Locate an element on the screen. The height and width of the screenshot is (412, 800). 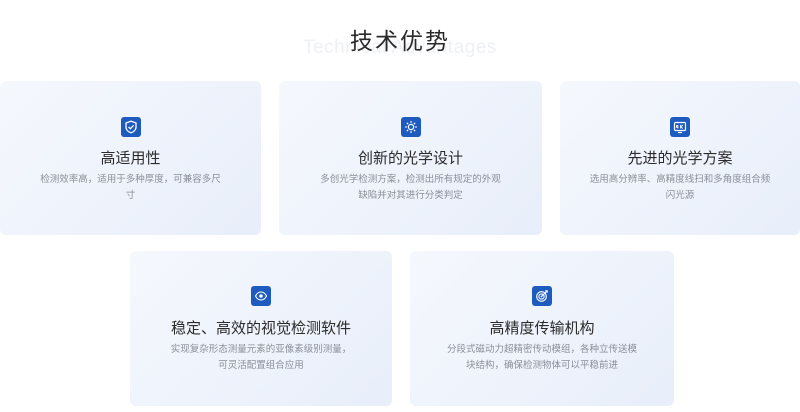
card-title: 先进的光学方案 is located at coordinates (680, 158).